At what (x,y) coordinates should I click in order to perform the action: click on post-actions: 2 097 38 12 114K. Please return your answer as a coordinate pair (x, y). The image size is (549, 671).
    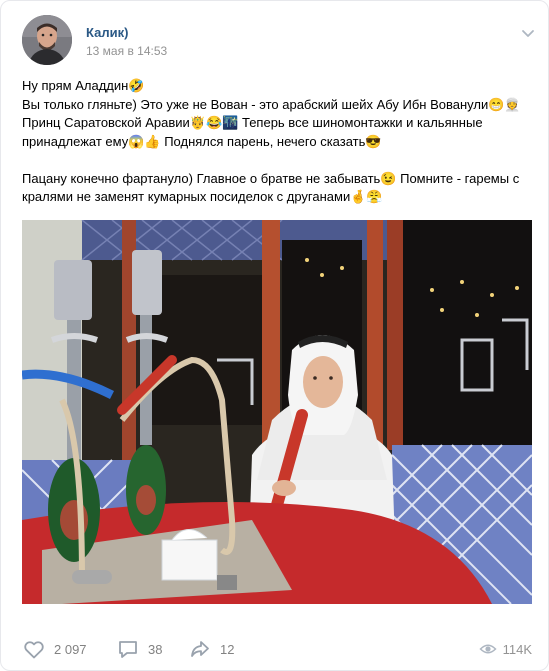
    Looking at the image, I should click on (277, 649).